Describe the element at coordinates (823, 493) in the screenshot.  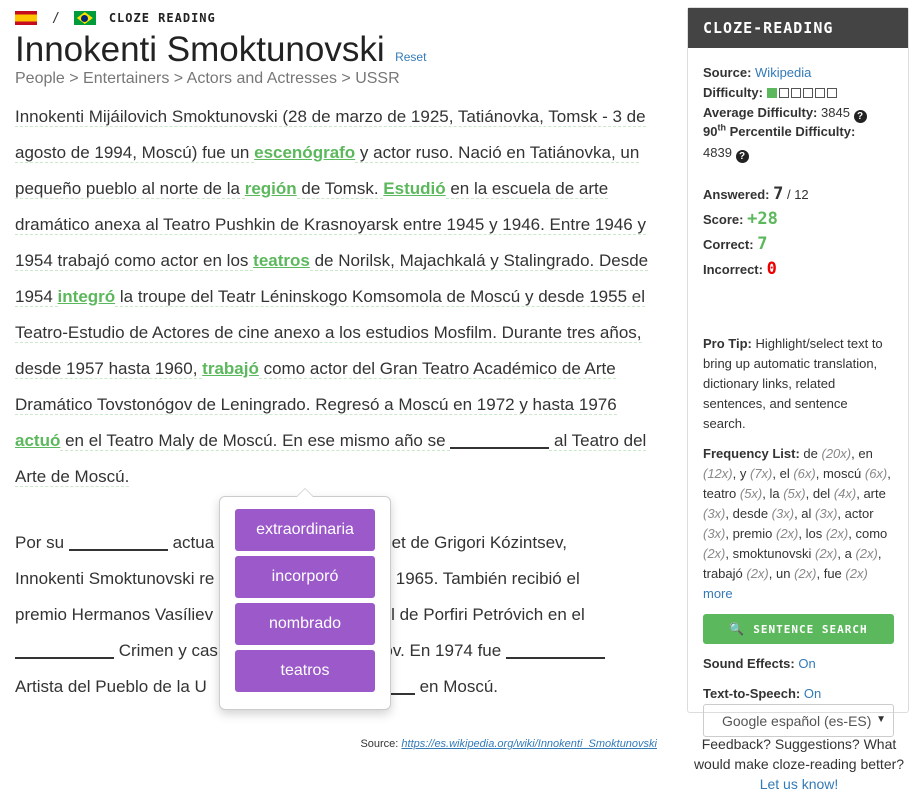
I see `frequency-word: del` at that location.